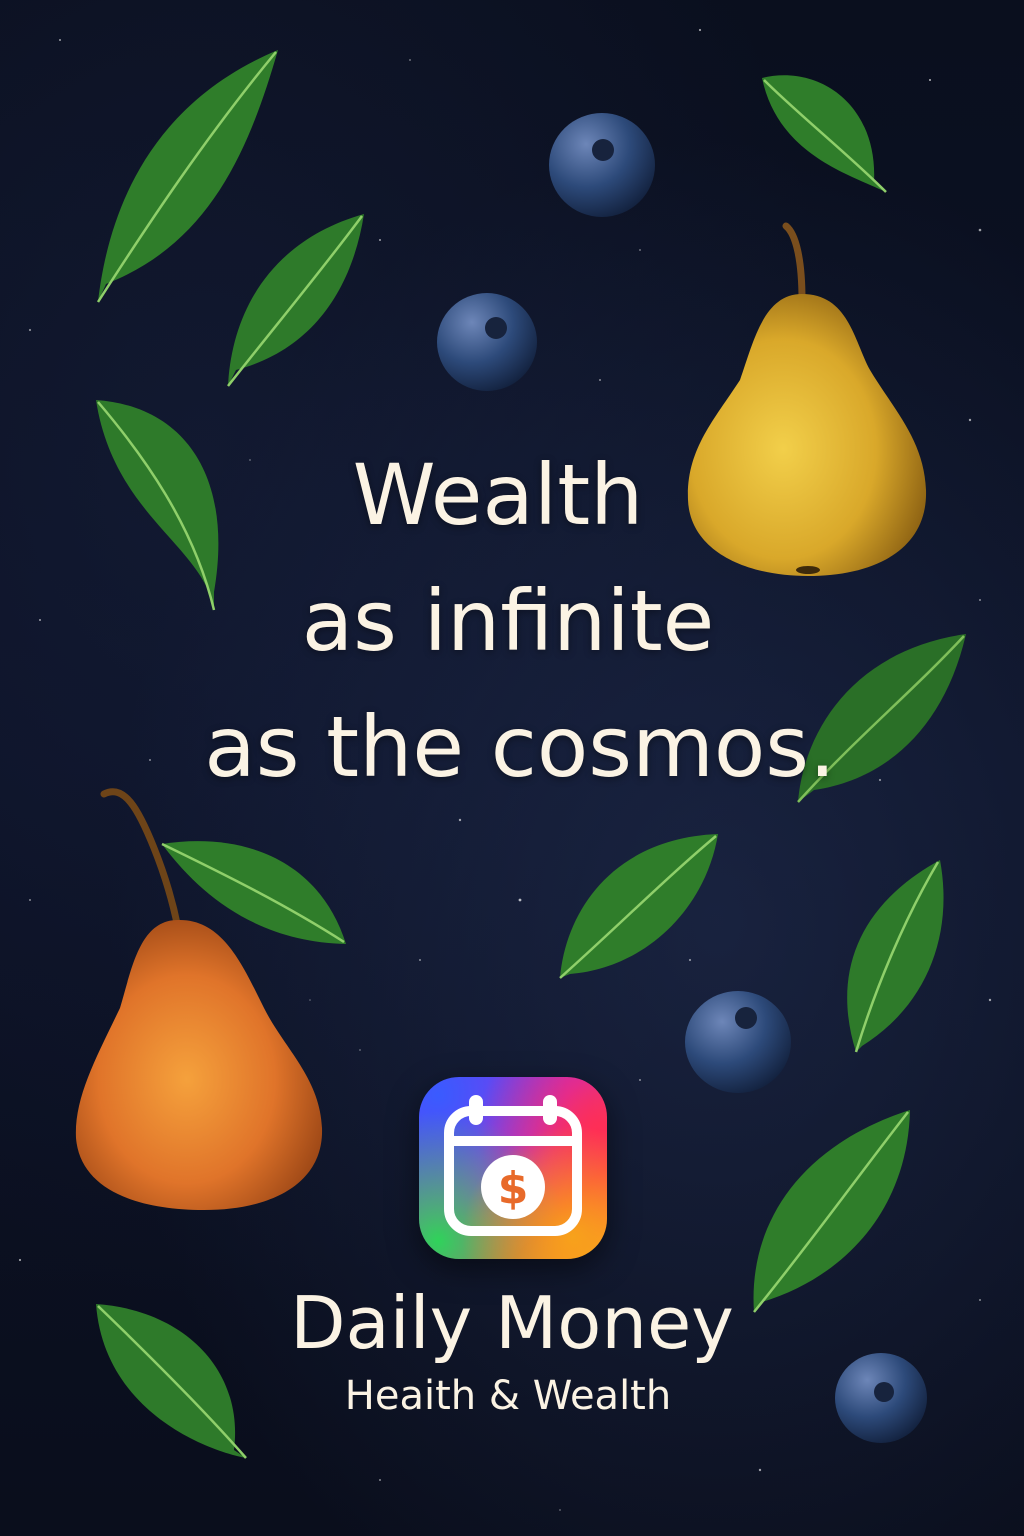 Image resolution: width=1024 pixels, height=1536 pixels. Describe the element at coordinates (199, 999) in the screenshot. I see `pear-icon` at that location.